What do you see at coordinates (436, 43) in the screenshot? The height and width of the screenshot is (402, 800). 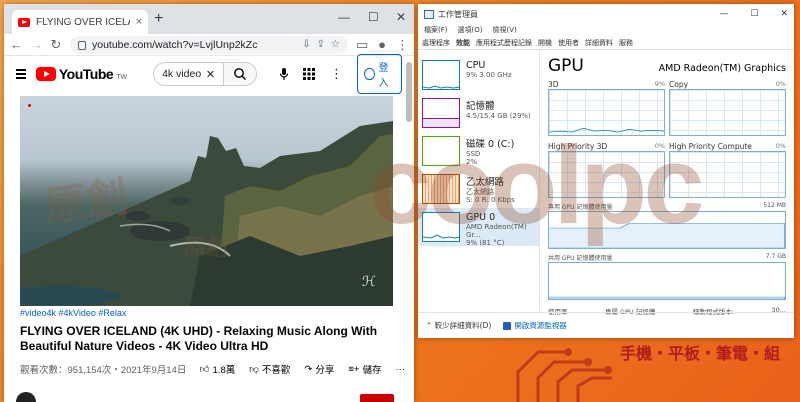 I see `tab-processes: 處理程序` at bounding box center [436, 43].